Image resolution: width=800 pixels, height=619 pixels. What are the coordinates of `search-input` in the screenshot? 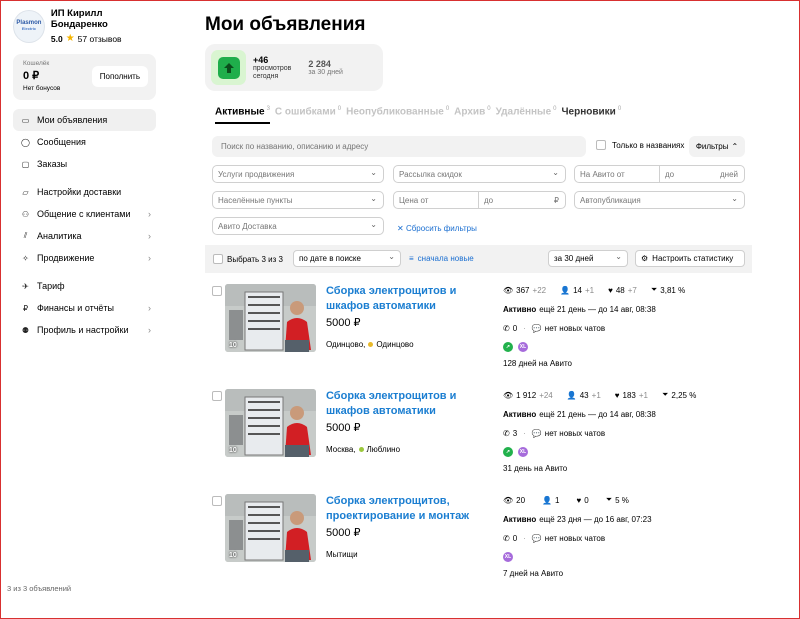 It's located at (399, 146).